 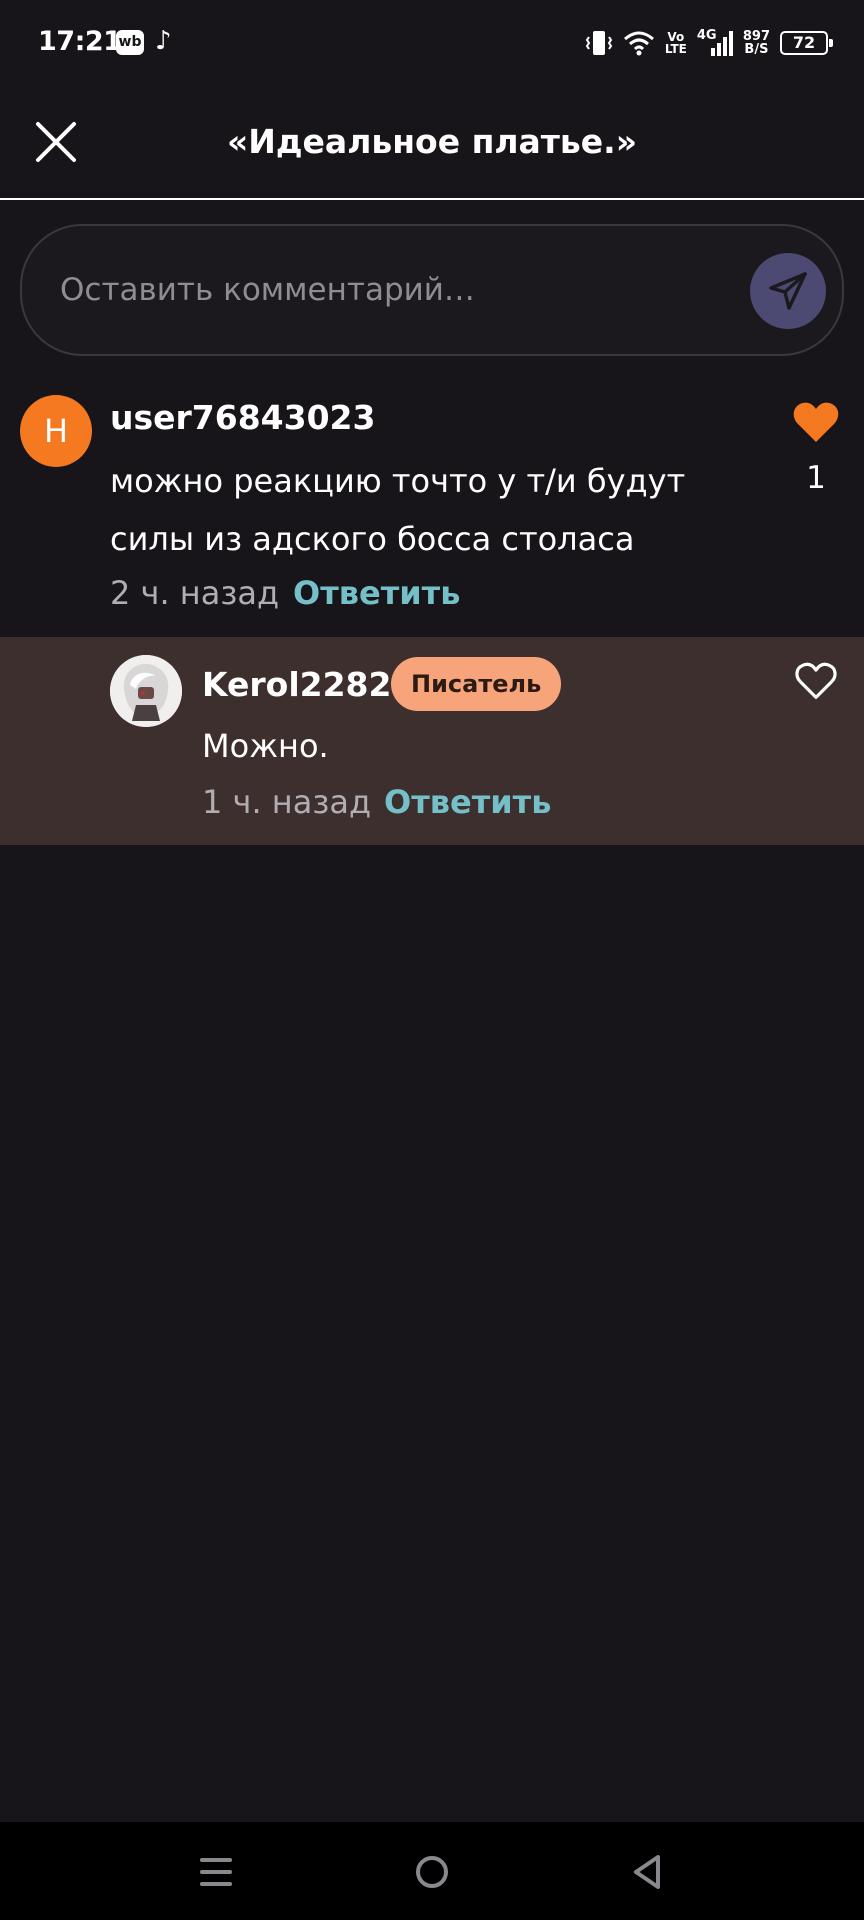 I want to click on status-bar: 17:21 wb ♪ Vo LTE 4G 897 B/S 72, so click(x=432, y=43).